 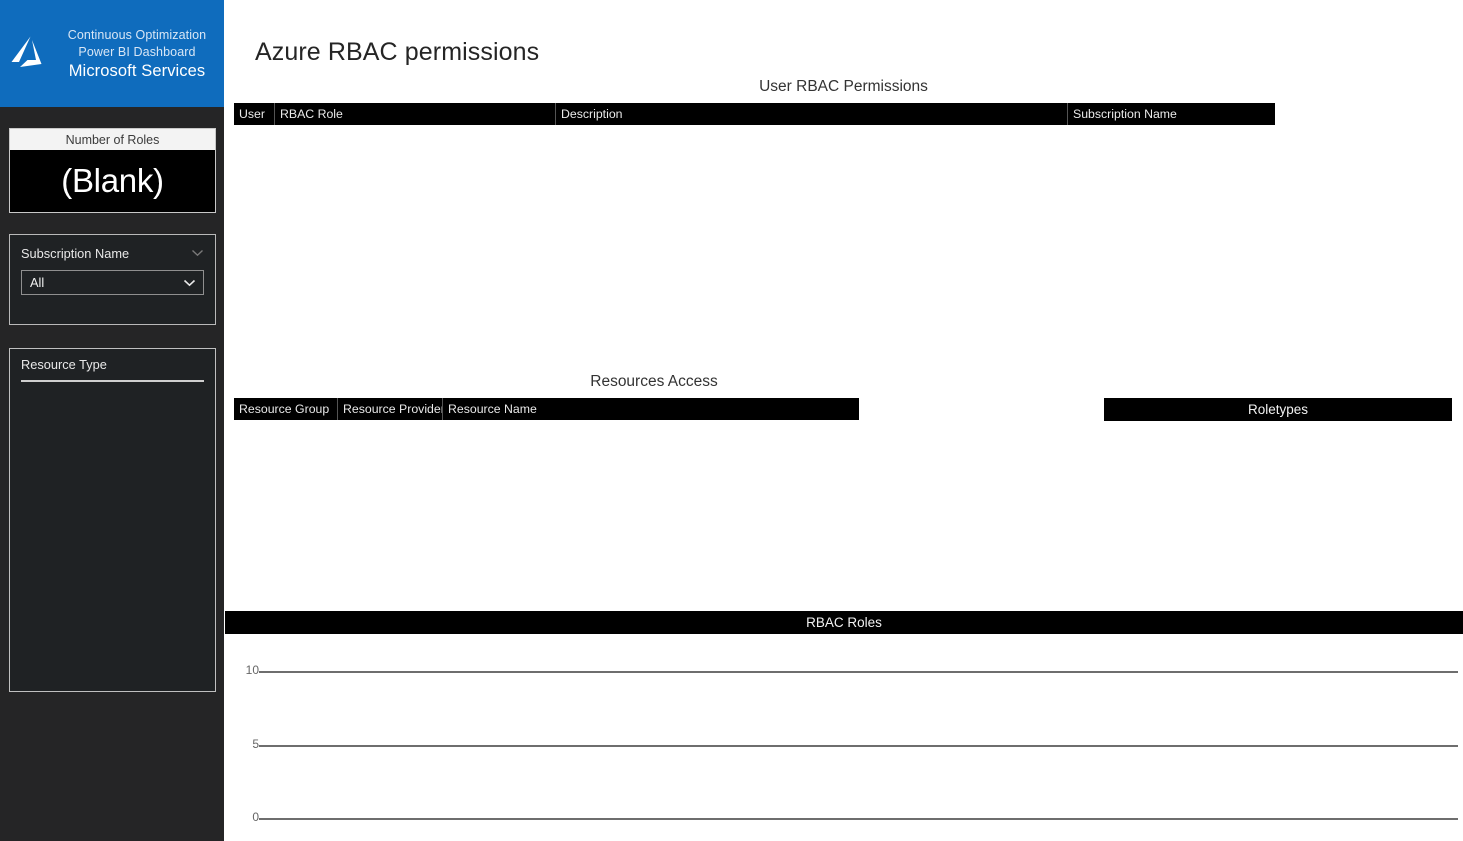 What do you see at coordinates (285, 409) in the screenshot?
I see `column-header-resource-group: Resource Group` at bounding box center [285, 409].